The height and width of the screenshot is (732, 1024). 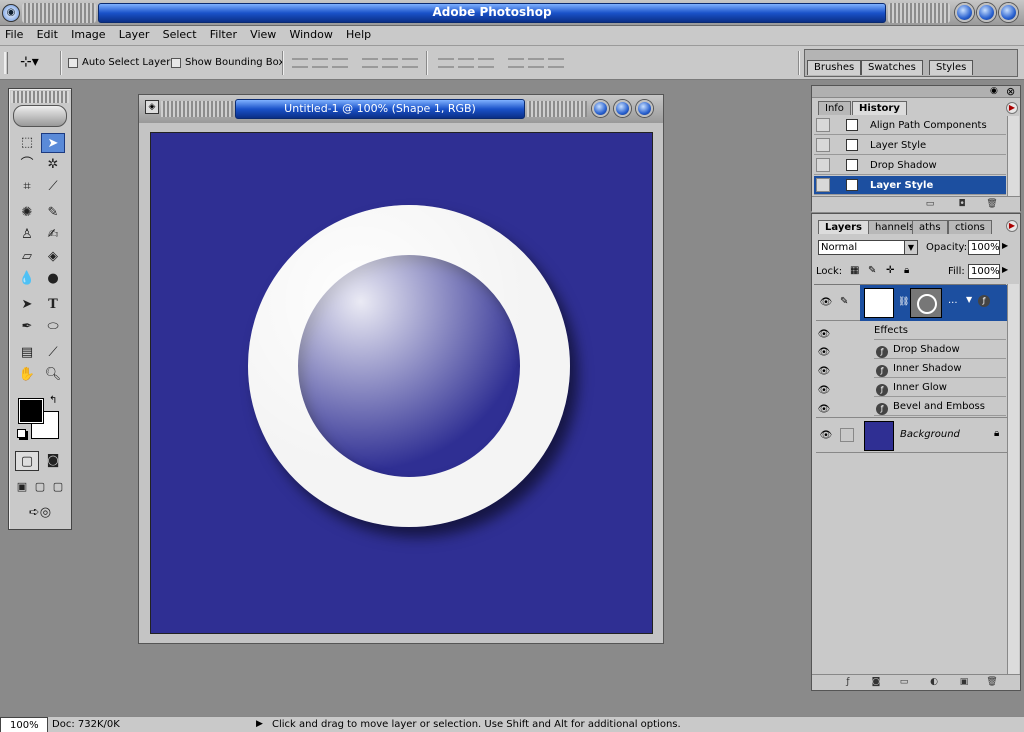 I want to click on align-bottom-icon, so click(x=340, y=63).